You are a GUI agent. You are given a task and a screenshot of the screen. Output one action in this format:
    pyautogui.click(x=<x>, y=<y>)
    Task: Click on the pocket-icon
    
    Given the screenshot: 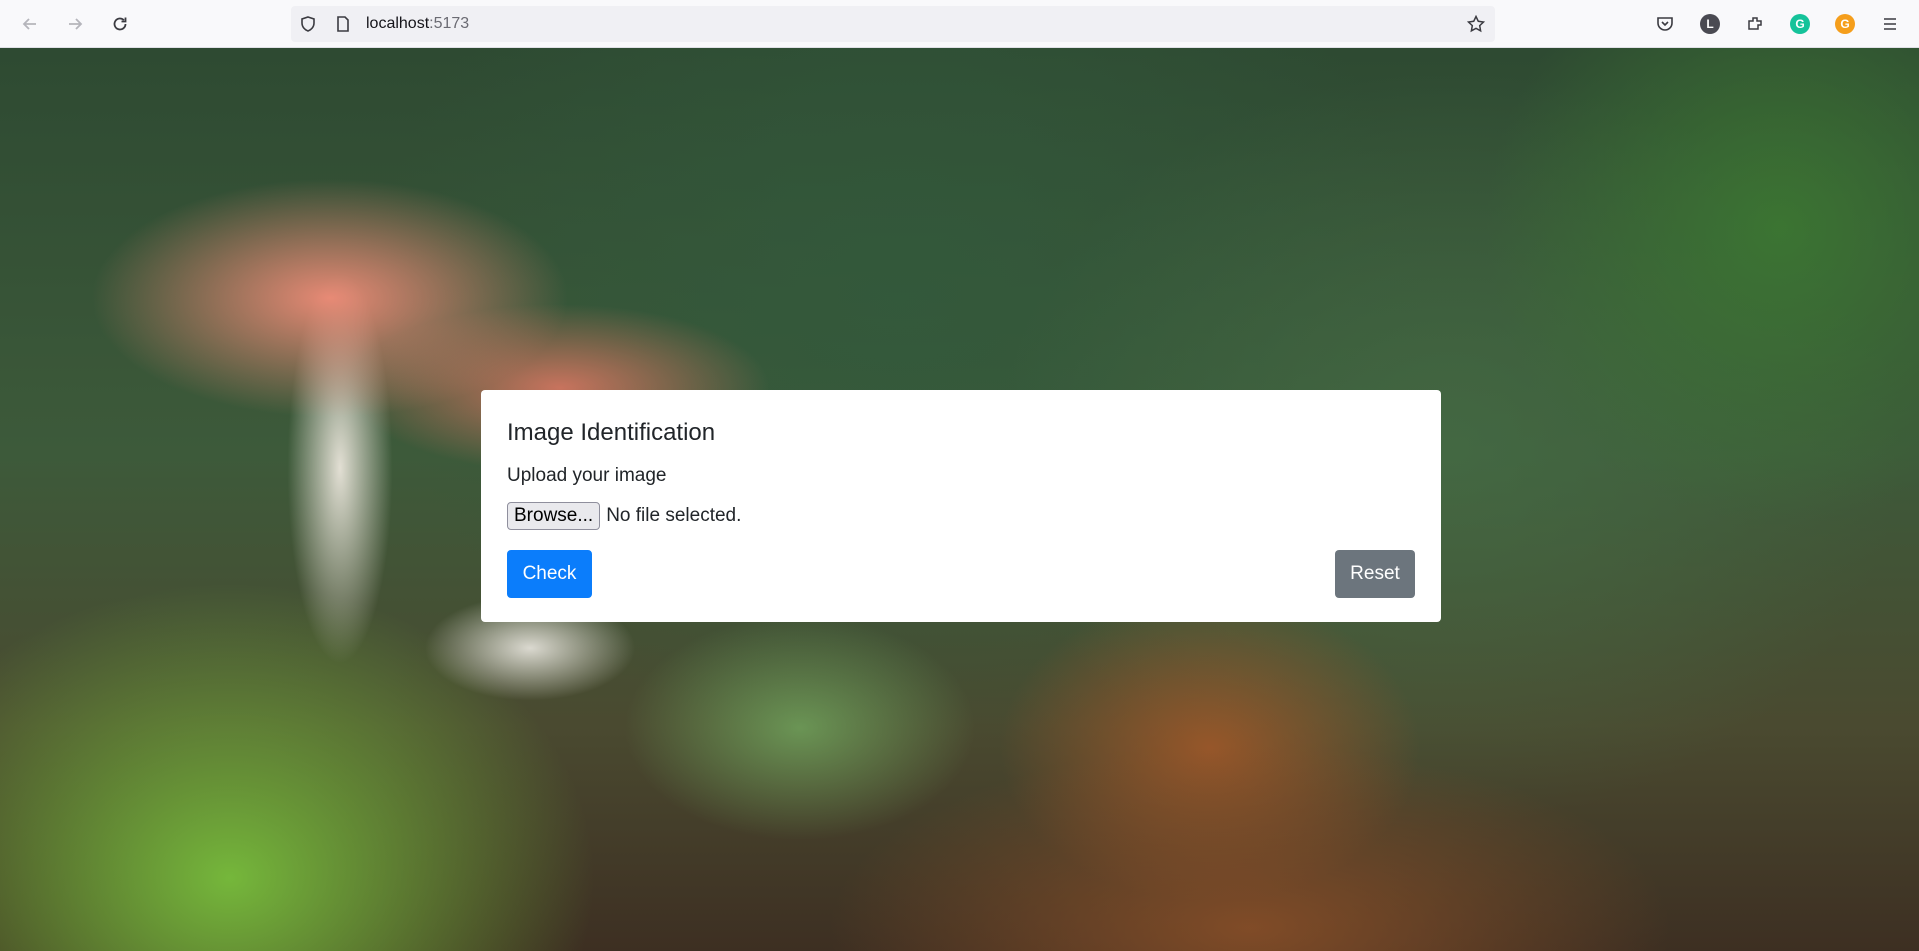 What is the action you would take?
    pyautogui.click(x=1665, y=24)
    